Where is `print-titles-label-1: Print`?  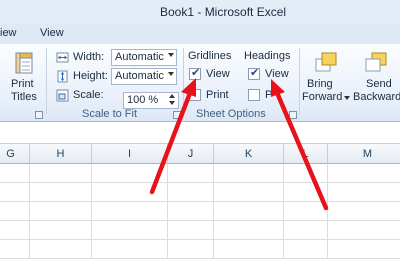 print-titles-label-1: Print is located at coordinates (22, 84).